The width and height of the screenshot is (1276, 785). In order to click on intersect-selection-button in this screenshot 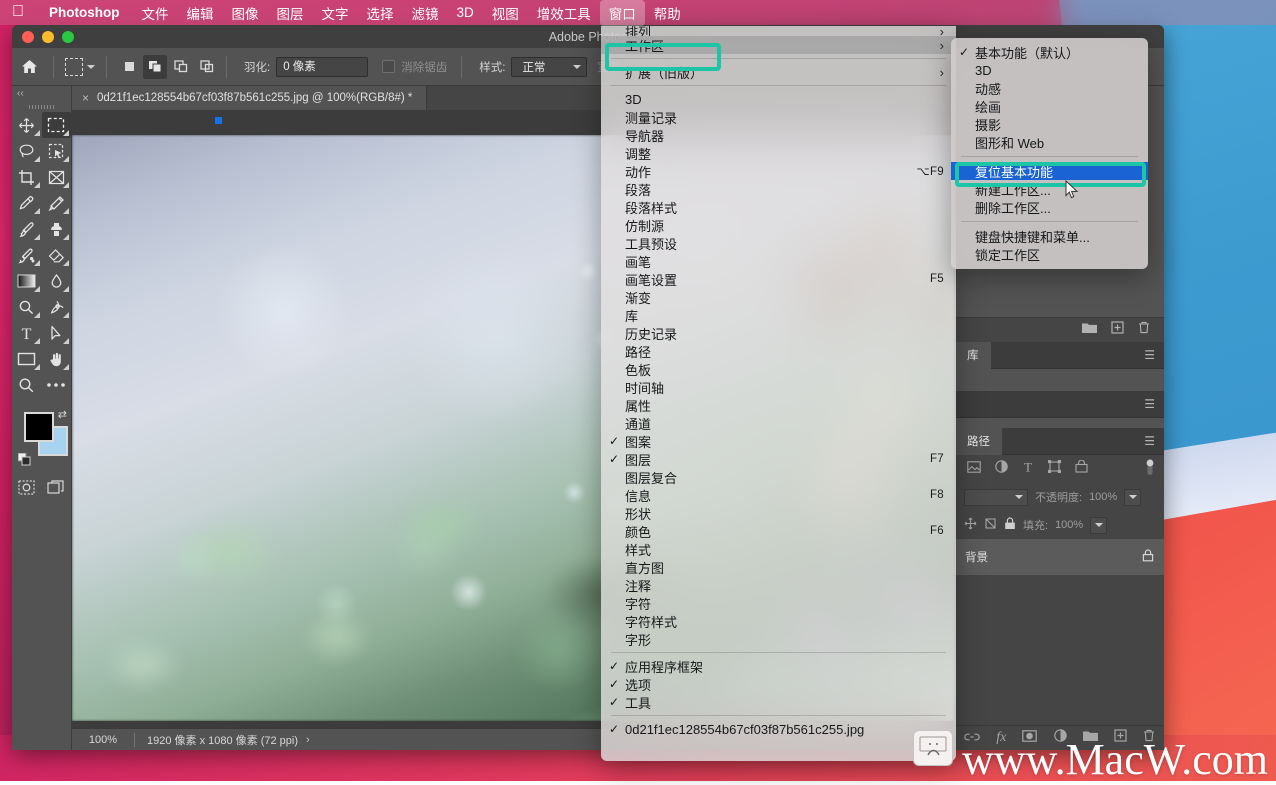, I will do `click(207, 67)`.